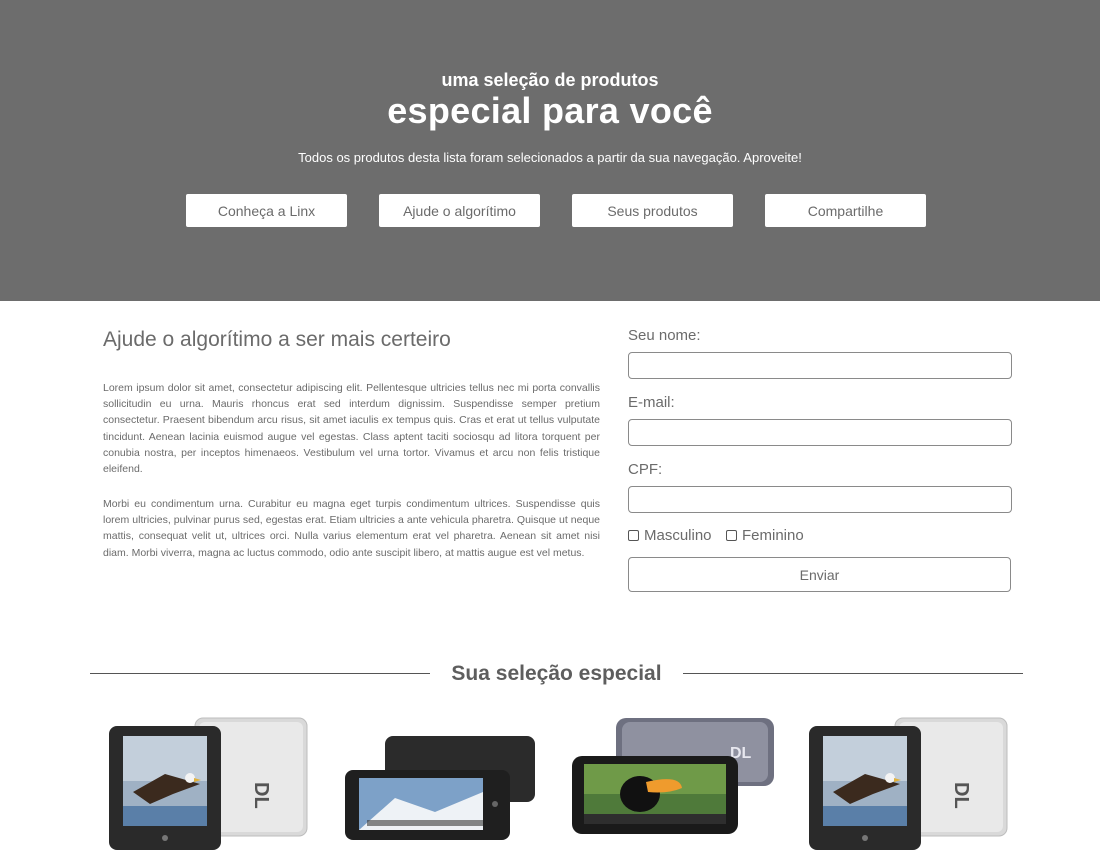 The height and width of the screenshot is (855, 1100). Describe the element at coordinates (633, 535) in the screenshot. I see `male-checkbox` at that location.